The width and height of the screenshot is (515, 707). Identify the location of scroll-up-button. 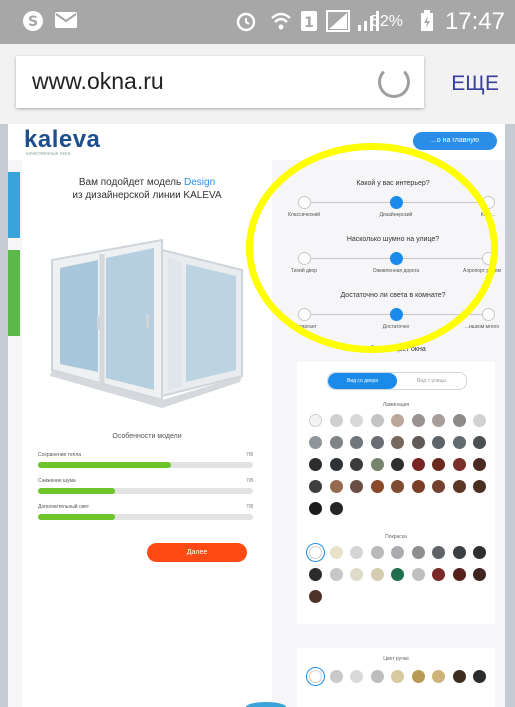
(266, 704).